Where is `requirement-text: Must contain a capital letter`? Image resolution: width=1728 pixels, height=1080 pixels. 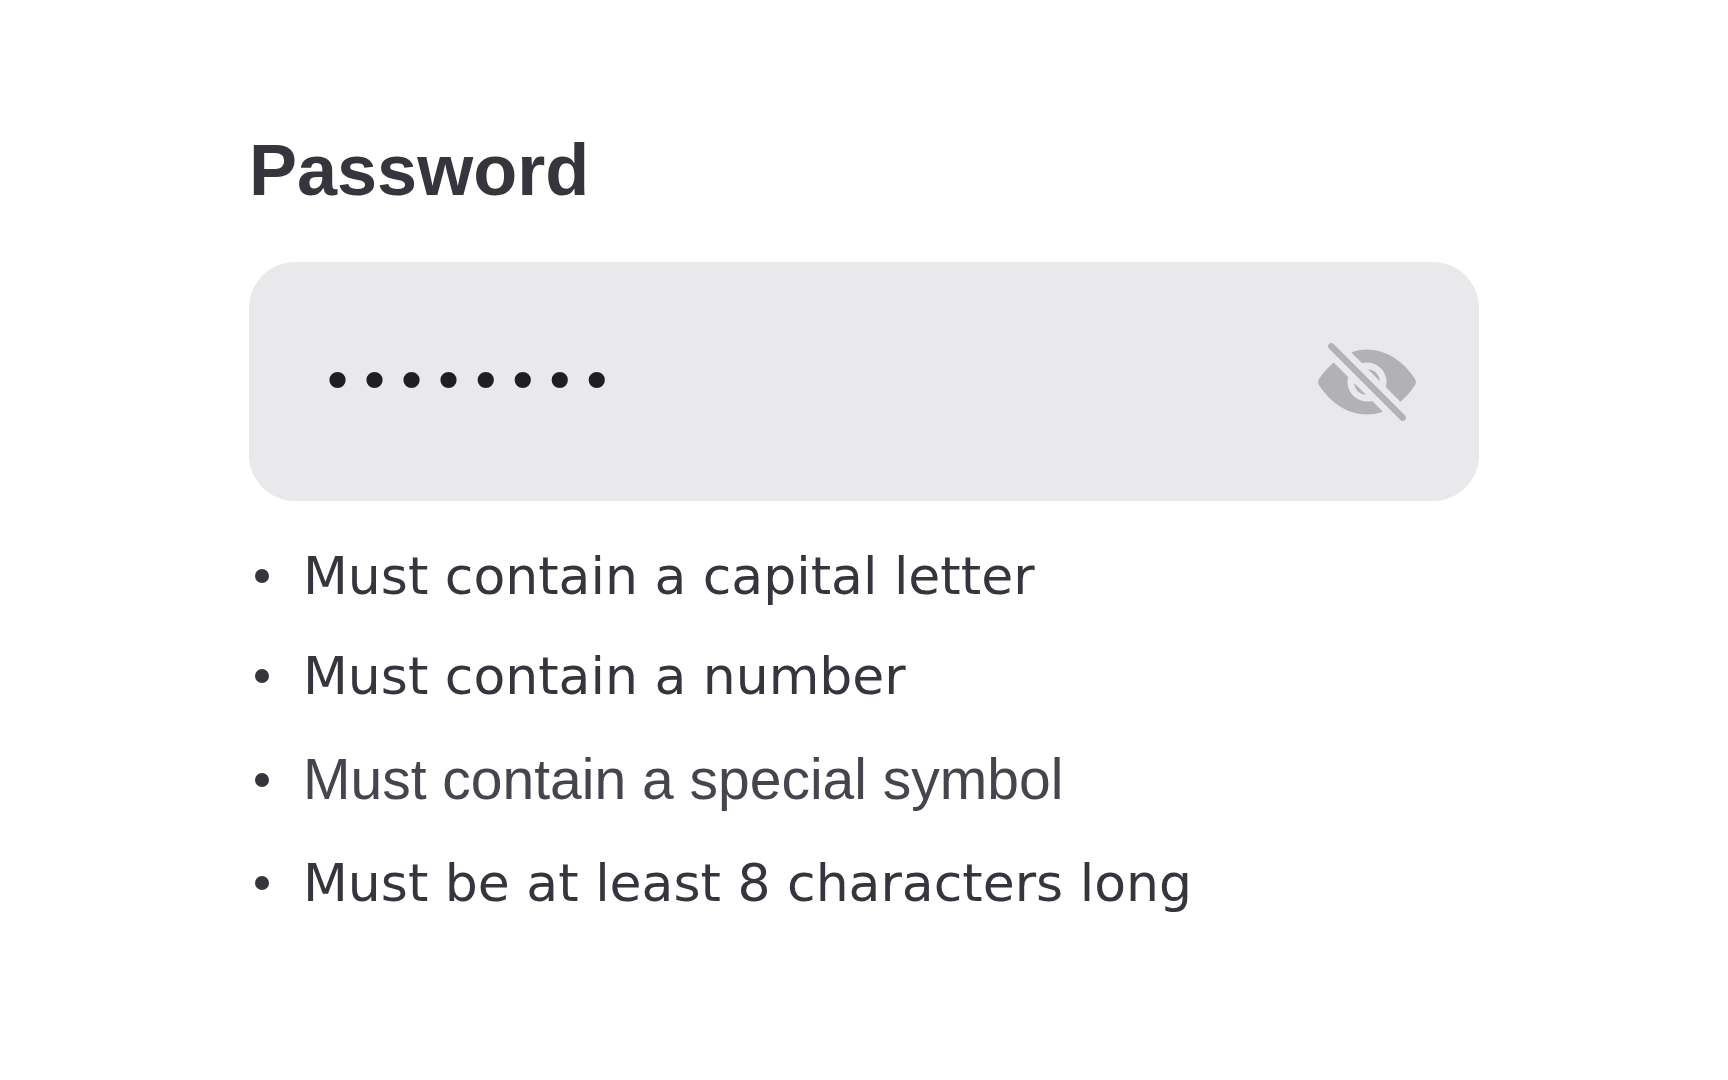 requirement-text: Must contain a capital letter is located at coordinates (669, 576).